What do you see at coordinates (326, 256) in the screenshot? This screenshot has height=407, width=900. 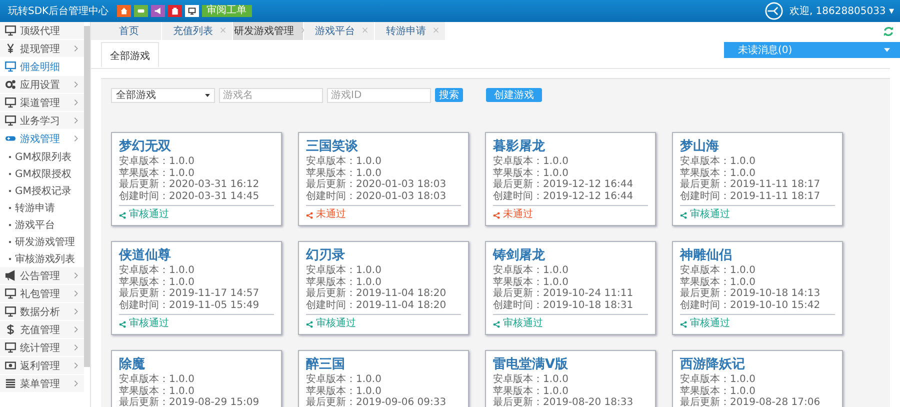 I see `game-title: 幻刃录` at bounding box center [326, 256].